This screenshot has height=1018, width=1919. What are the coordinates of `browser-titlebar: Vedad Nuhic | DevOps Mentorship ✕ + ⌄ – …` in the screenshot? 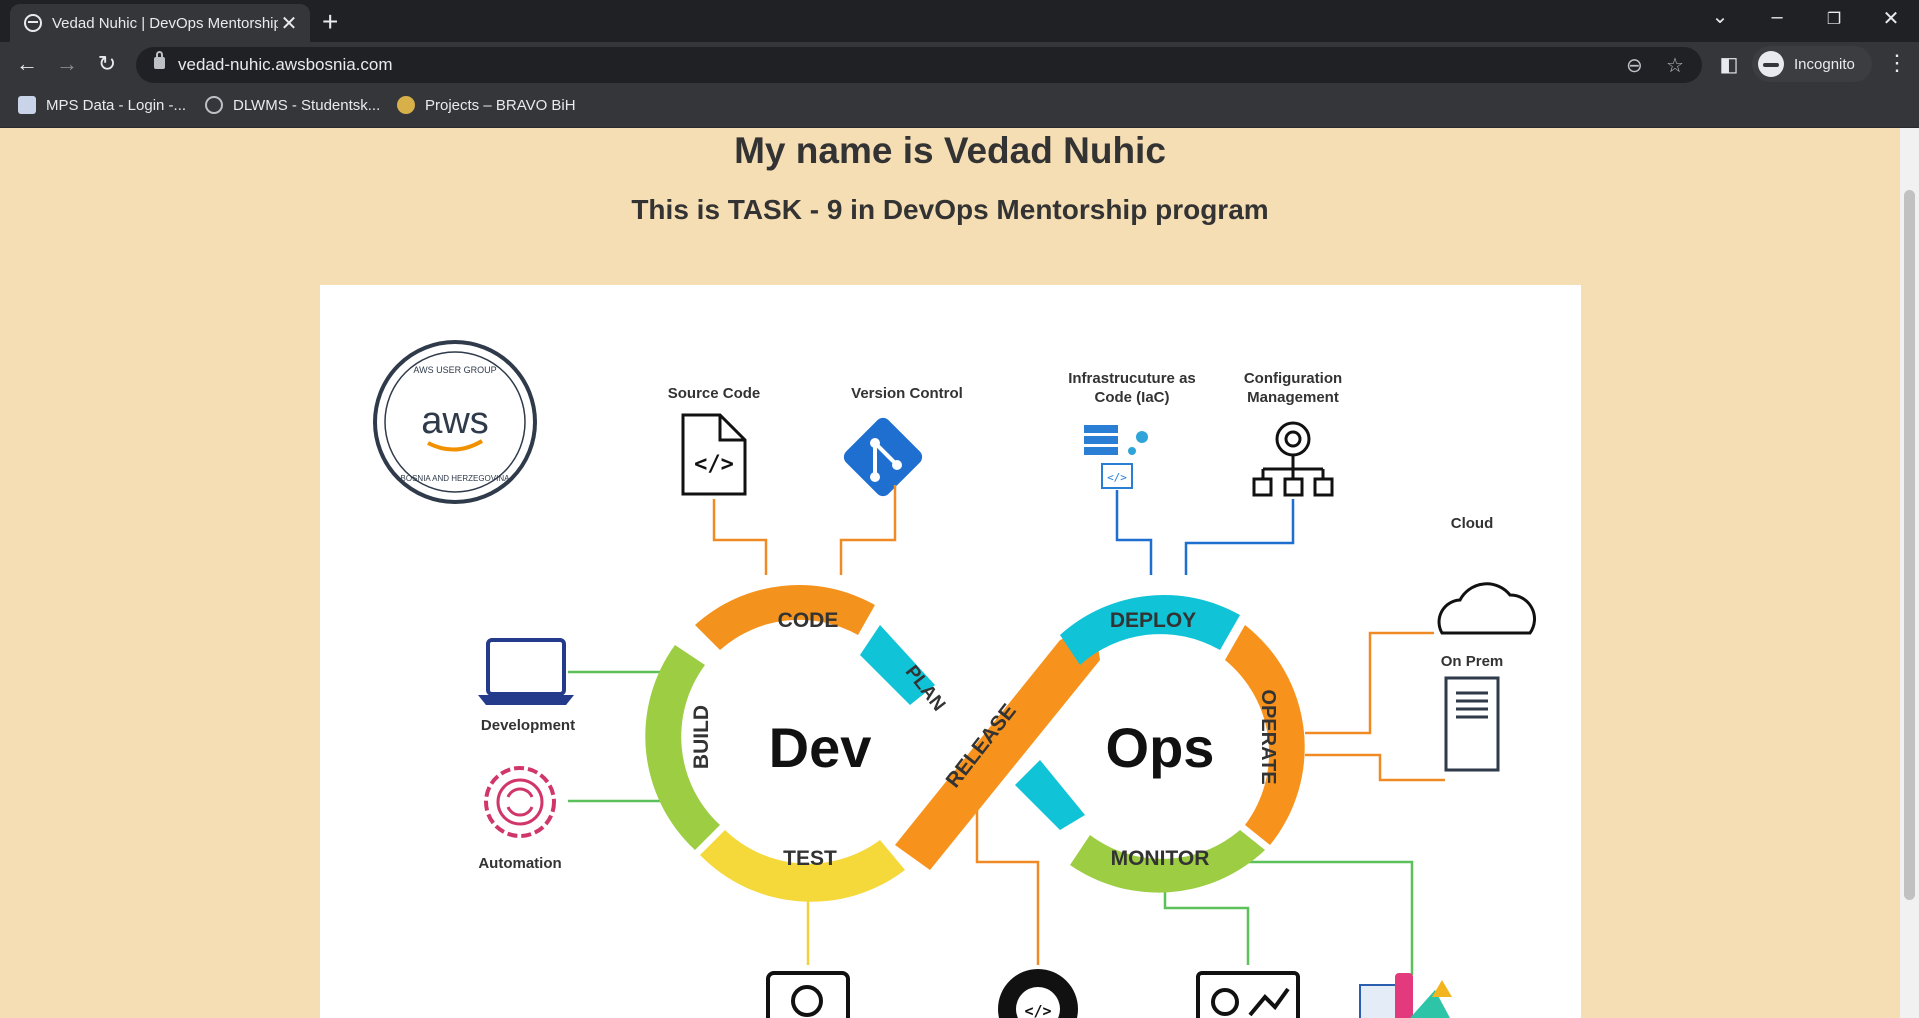 It's located at (959, 21).